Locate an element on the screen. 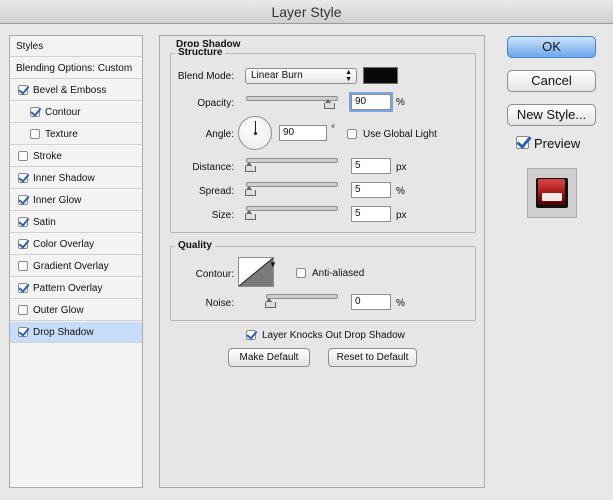 The height and width of the screenshot is (500, 613). sidebar-blending-label: Blending Options: Custom is located at coordinates (74, 68).